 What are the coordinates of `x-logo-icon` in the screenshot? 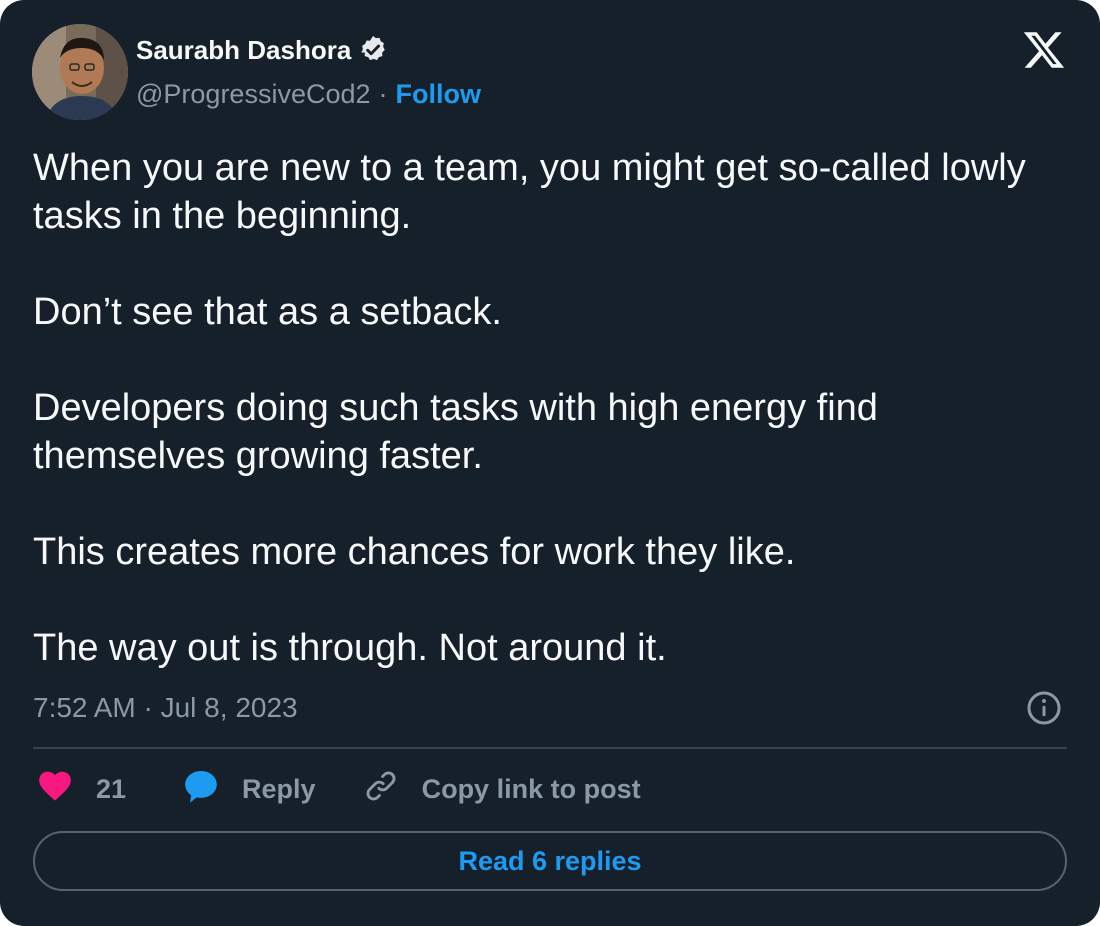 It's located at (1044, 50).